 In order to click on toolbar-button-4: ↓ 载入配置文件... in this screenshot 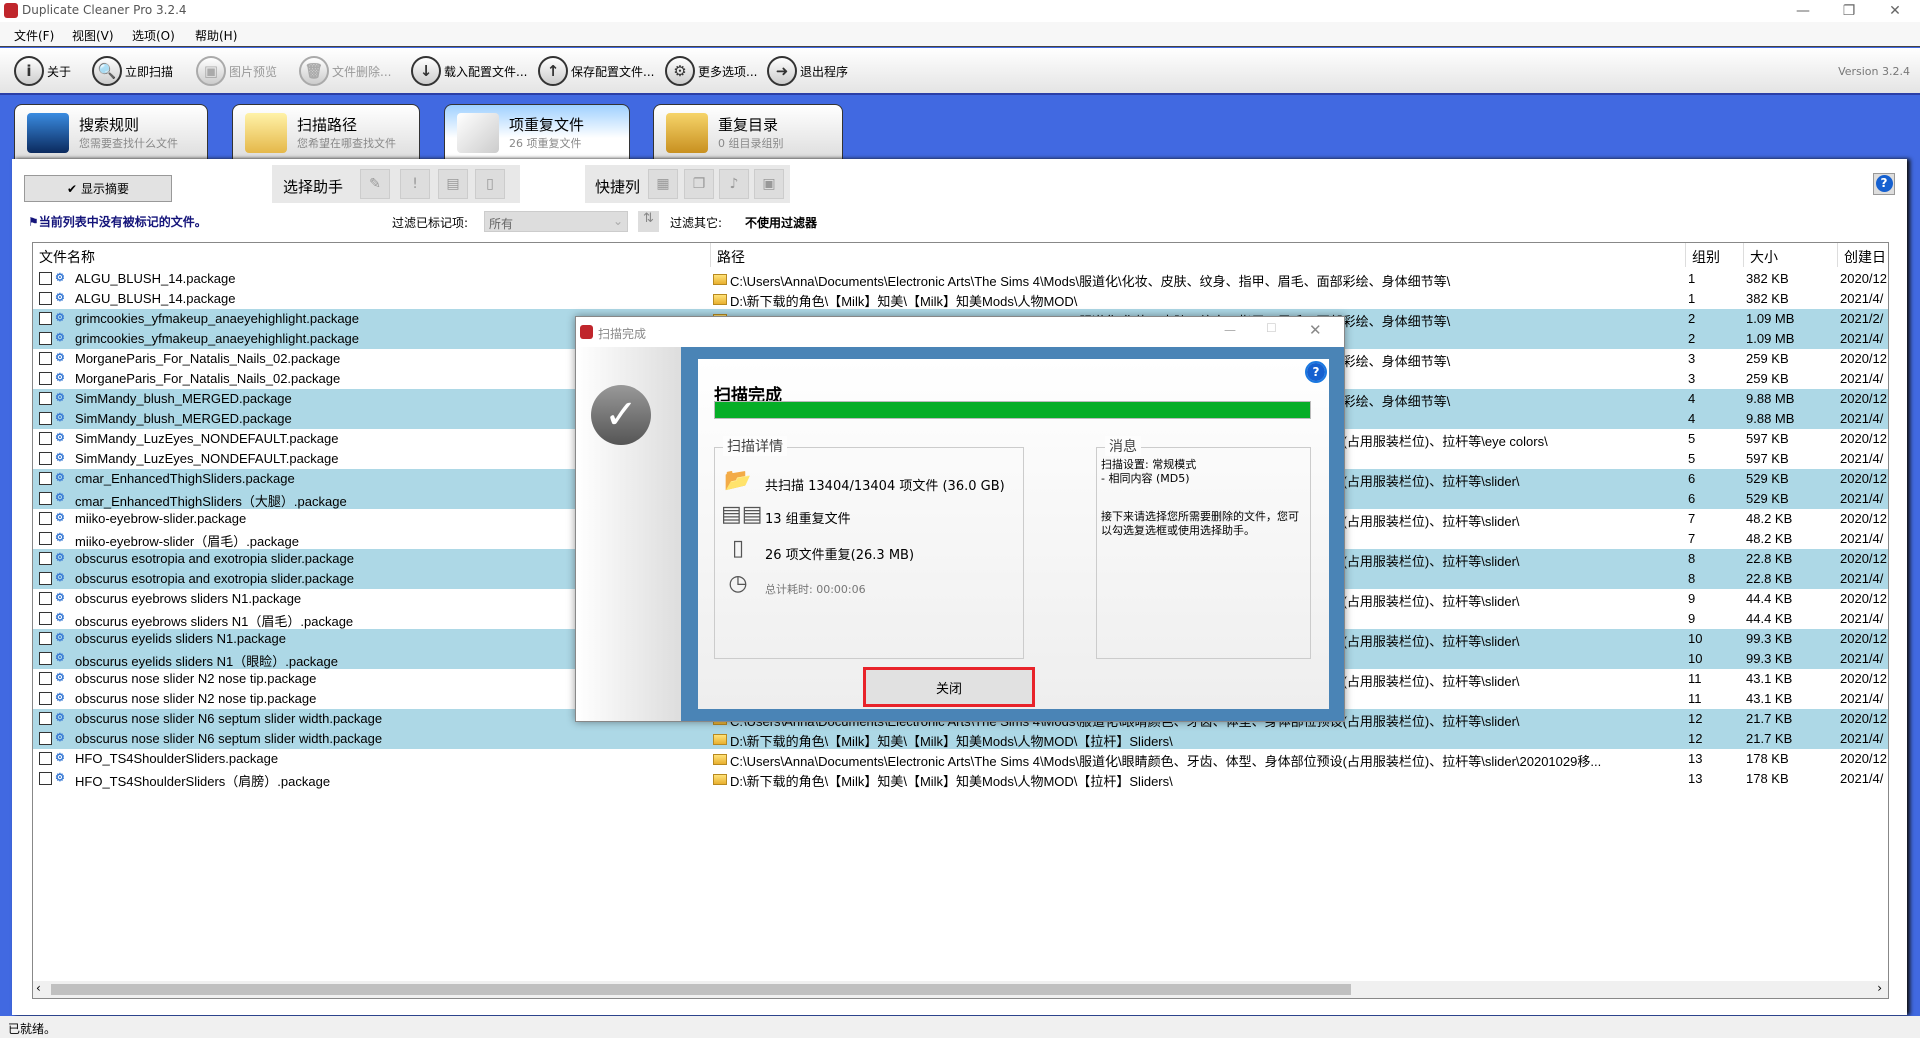, I will do `click(469, 71)`.